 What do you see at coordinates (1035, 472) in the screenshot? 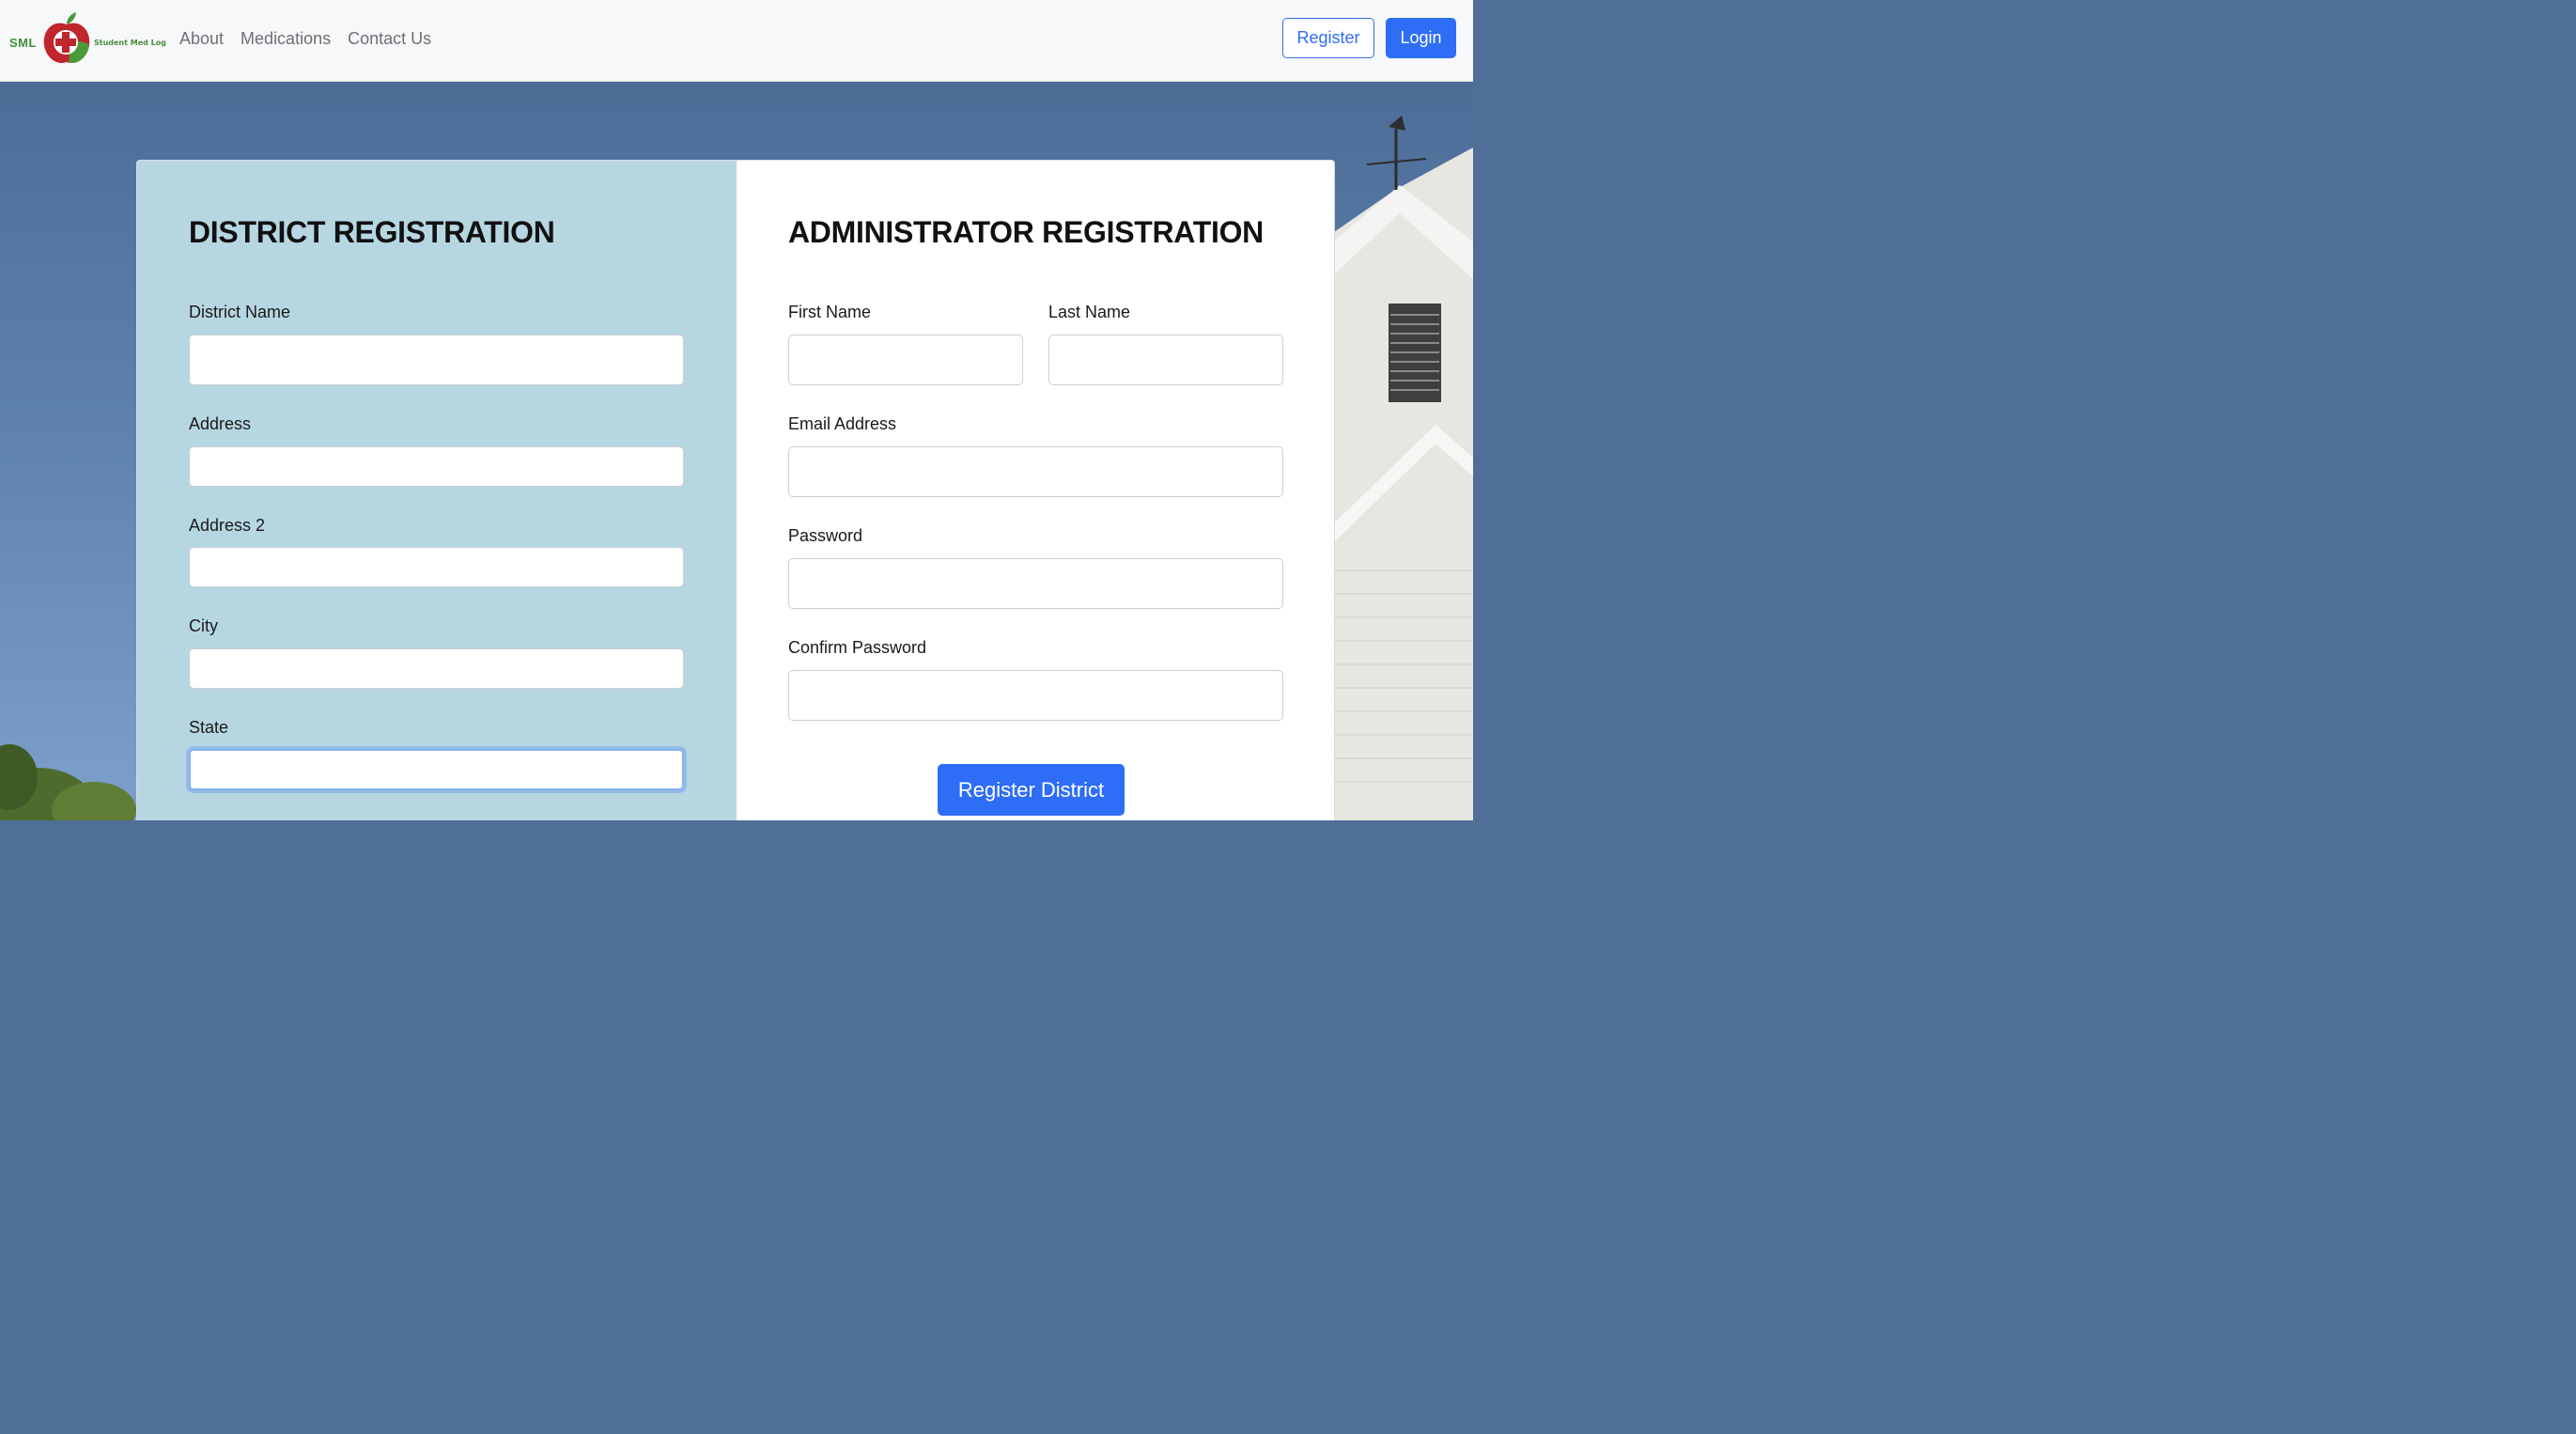
I see `email-address-input` at bounding box center [1035, 472].